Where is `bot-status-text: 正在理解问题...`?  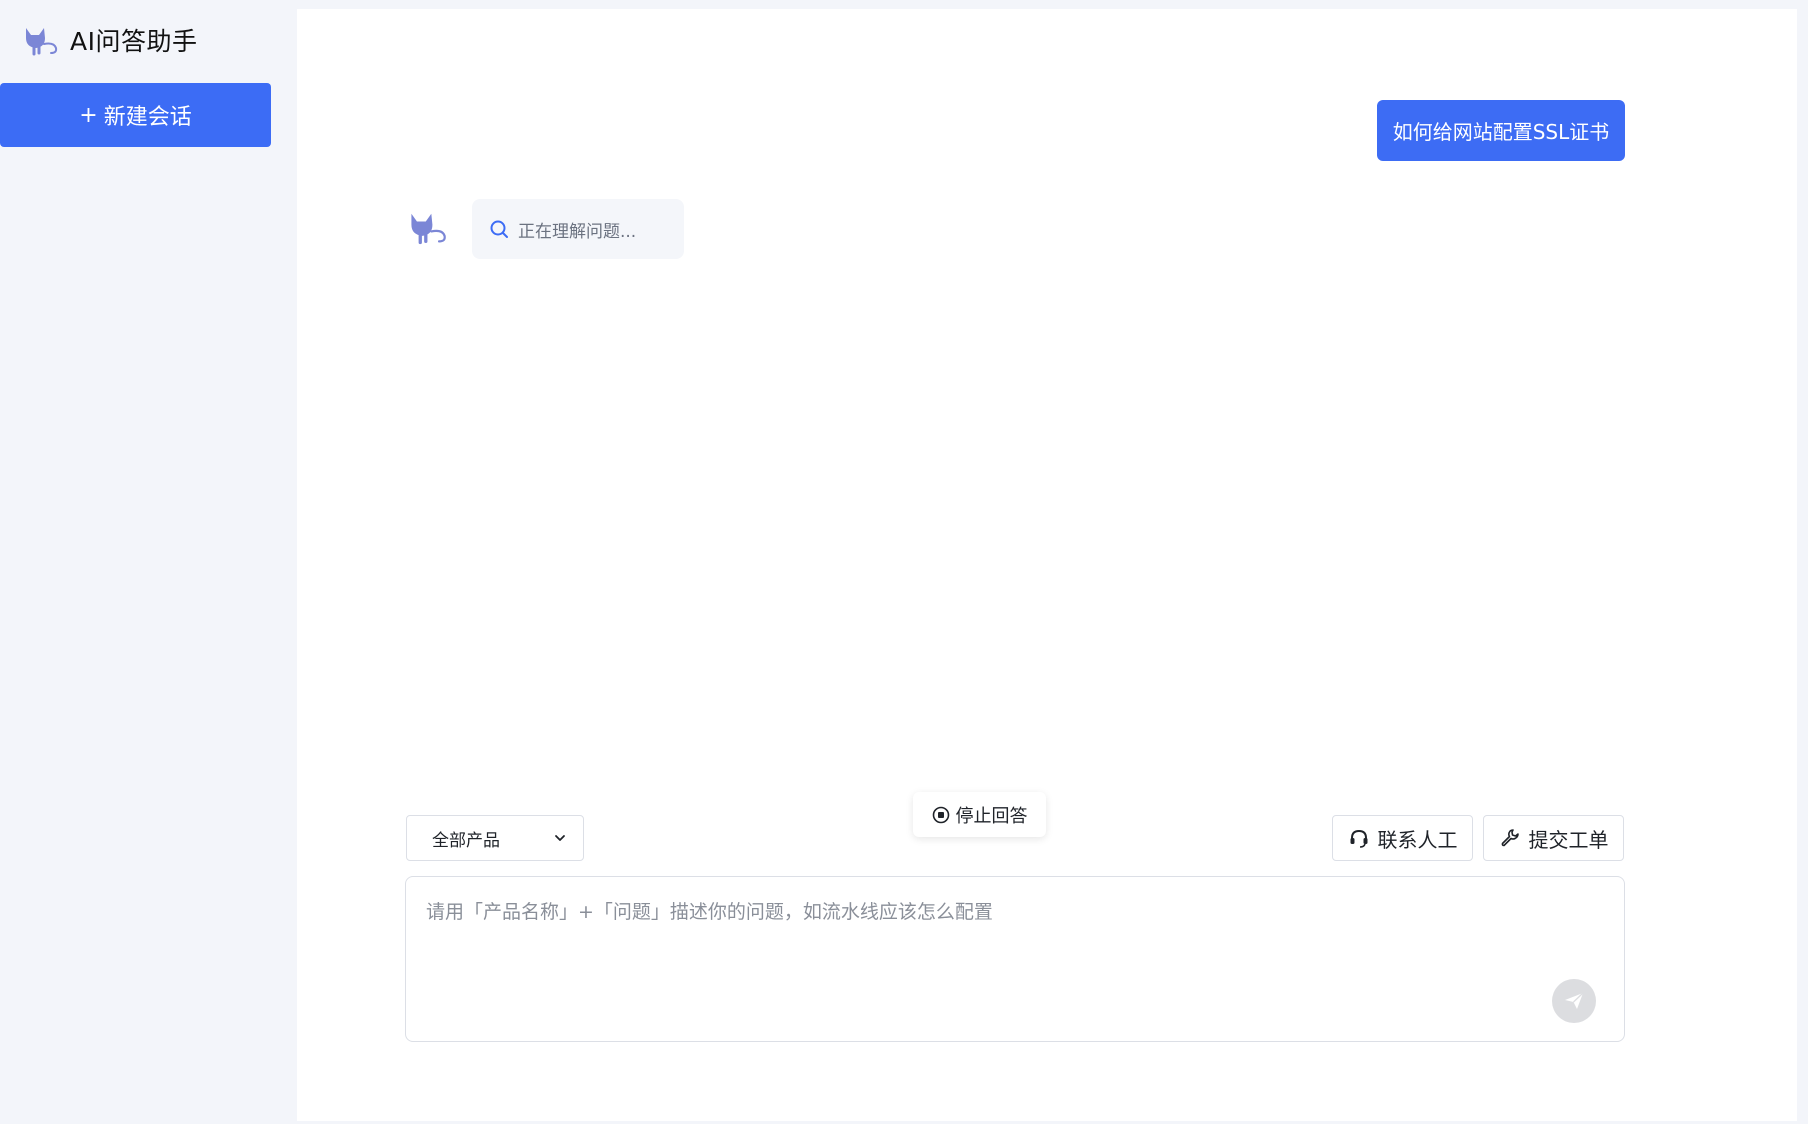
bot-status-text: 正在理解问题... is located at coordinates (577, 231).